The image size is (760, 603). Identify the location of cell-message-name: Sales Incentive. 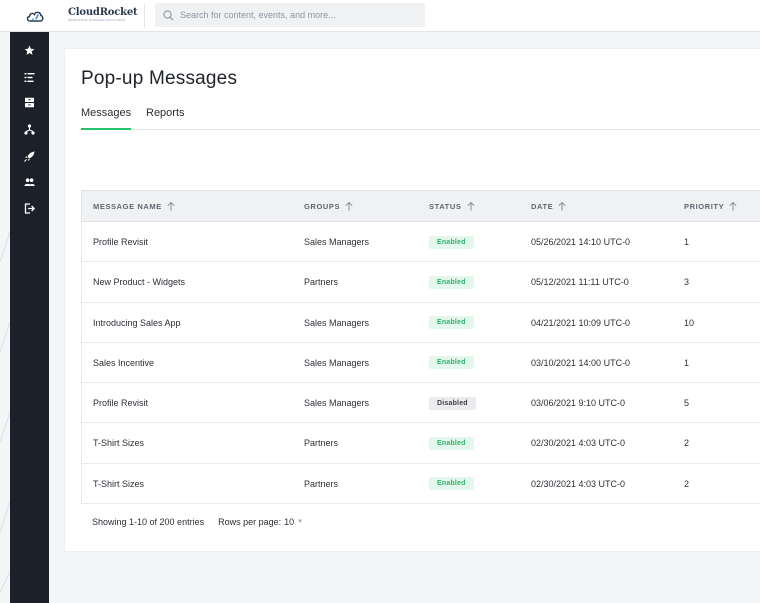
(124, 362).